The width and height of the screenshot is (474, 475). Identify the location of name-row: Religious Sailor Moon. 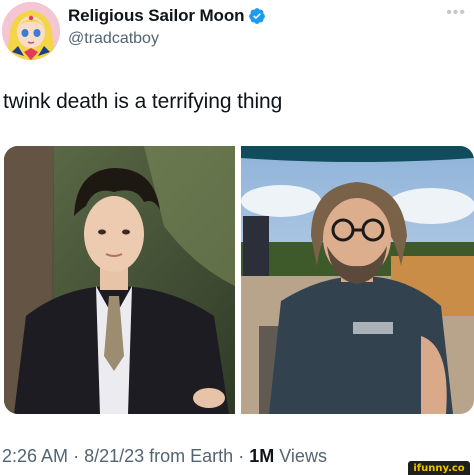
(167, 16).